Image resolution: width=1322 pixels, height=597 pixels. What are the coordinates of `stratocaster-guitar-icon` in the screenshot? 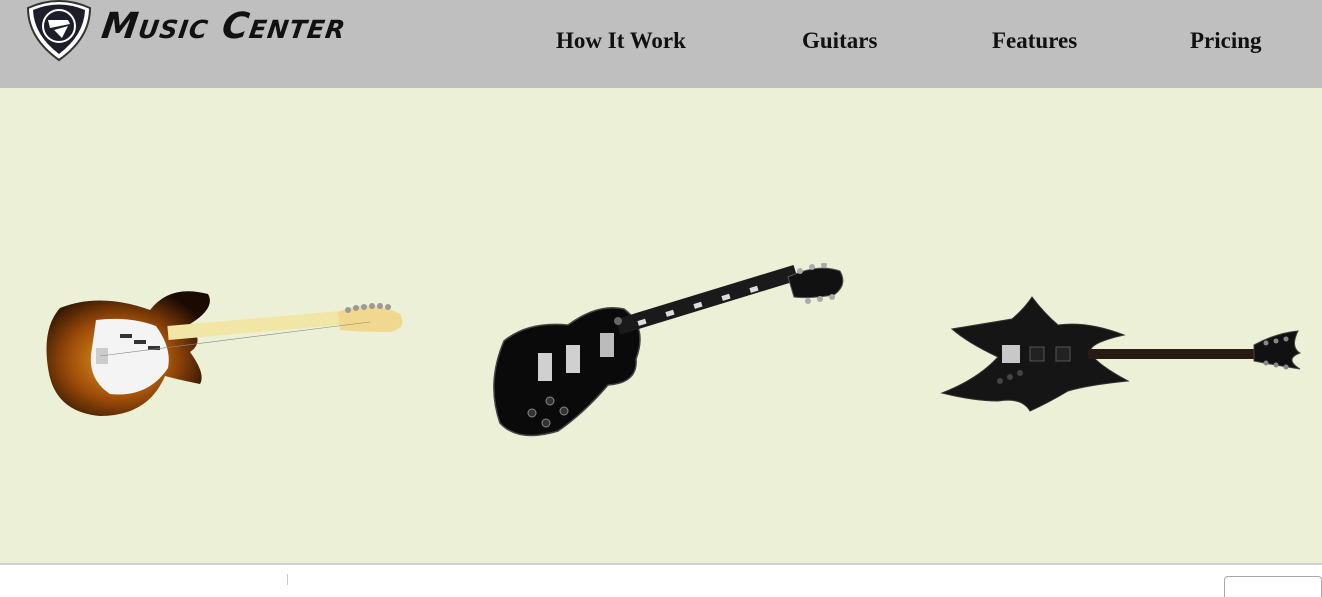 It's located at (225, 355).